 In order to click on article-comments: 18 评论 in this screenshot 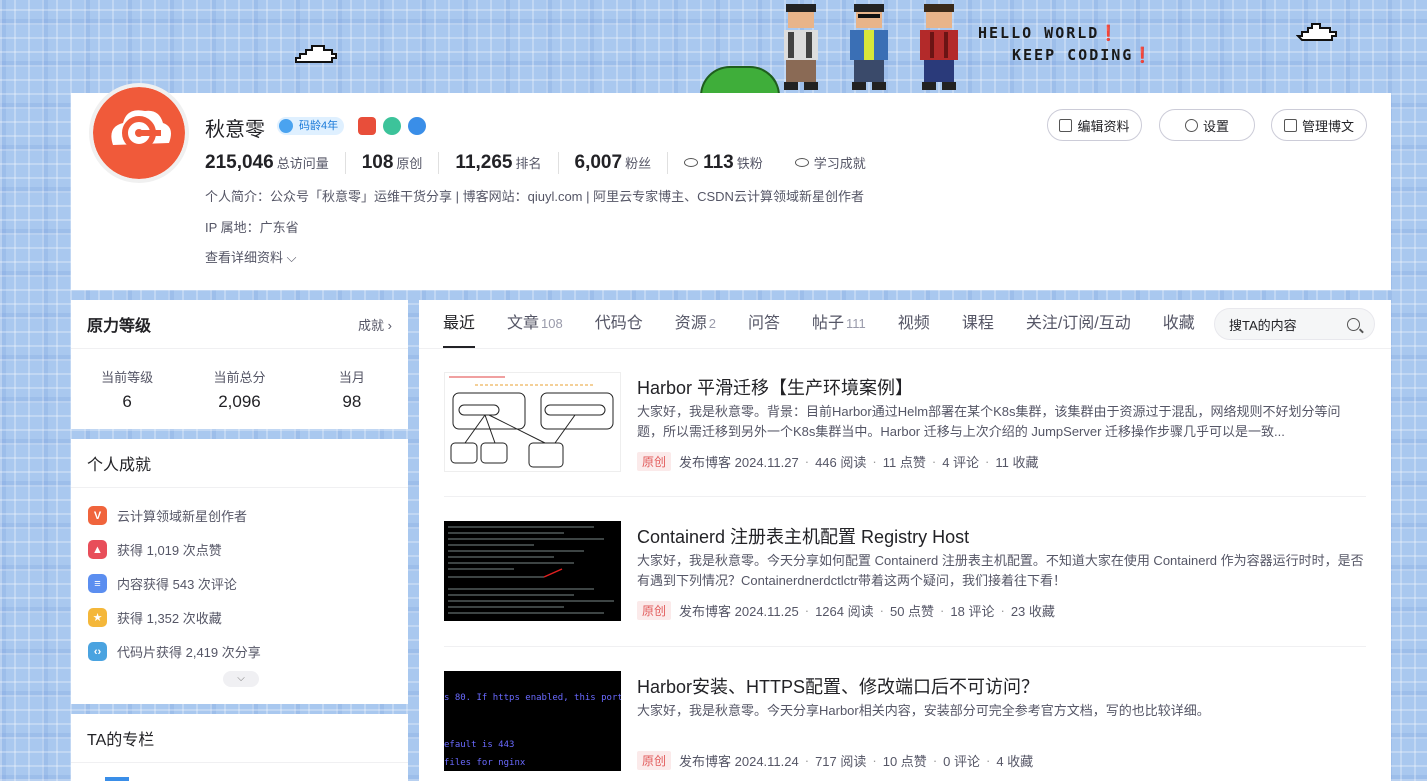, I will do `click(972, 611)`.